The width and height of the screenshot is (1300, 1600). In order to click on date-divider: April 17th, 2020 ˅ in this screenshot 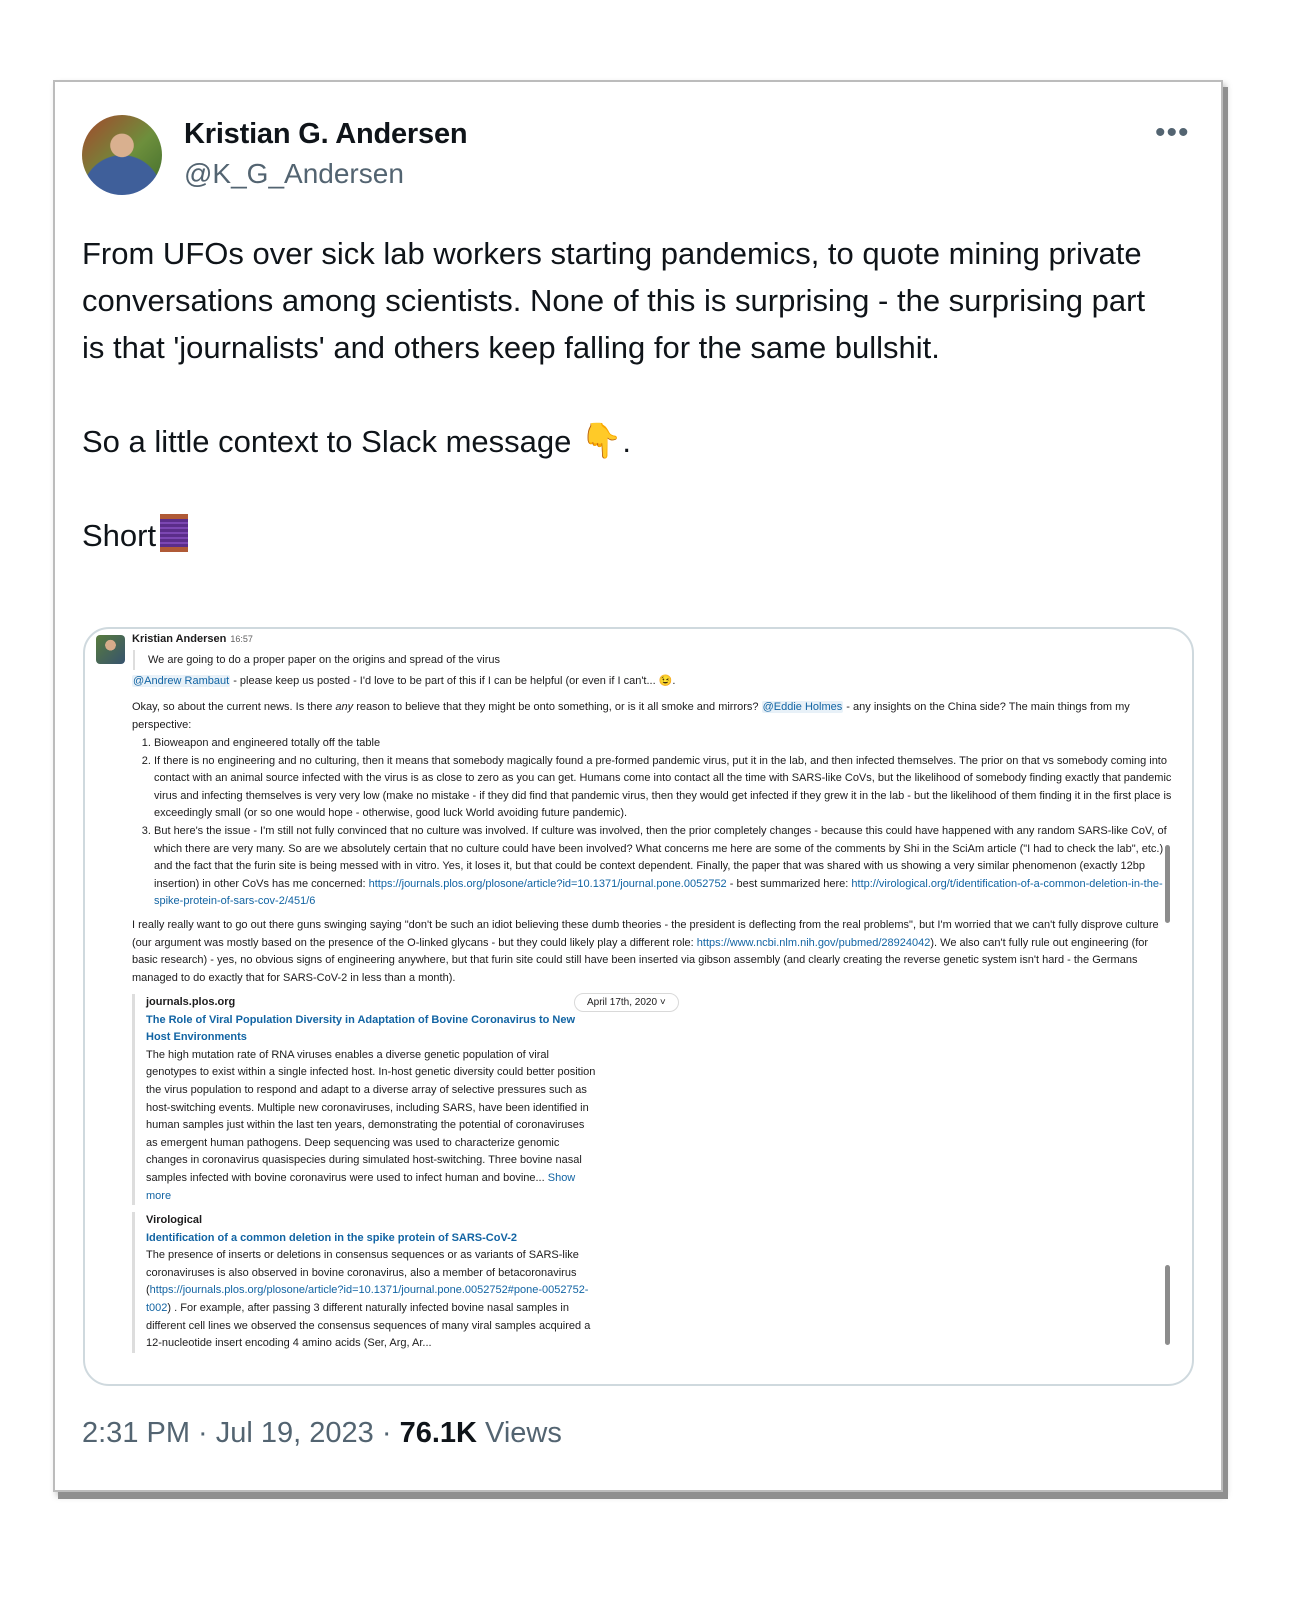, I will do `click(626, 1002)`.